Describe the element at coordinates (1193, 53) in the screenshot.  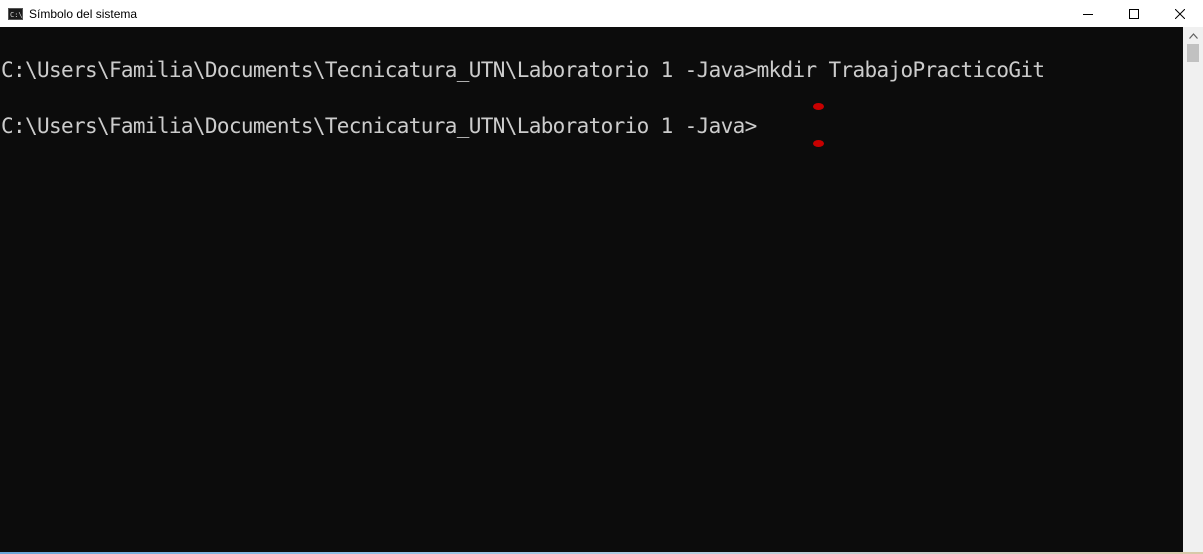
I see `scroll-thumb` at that location.